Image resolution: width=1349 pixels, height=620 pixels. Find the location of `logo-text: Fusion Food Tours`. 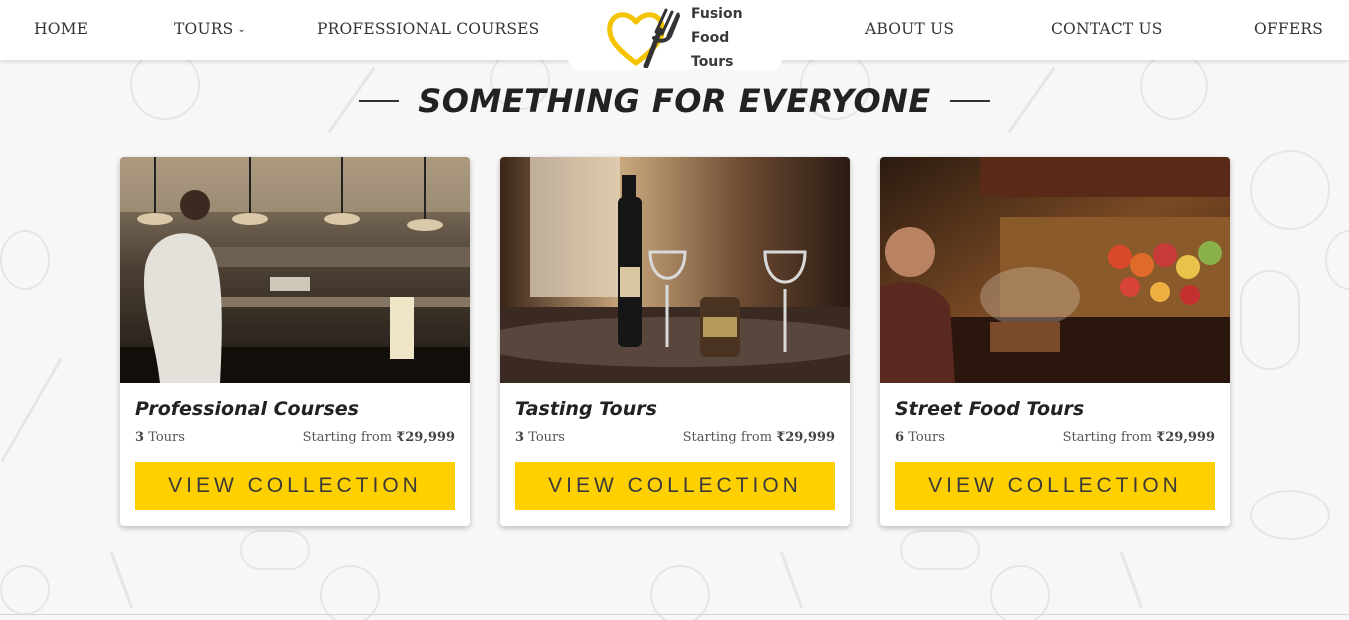

logo-text: Fusion Food Tours is located at coordinates (726, 38).